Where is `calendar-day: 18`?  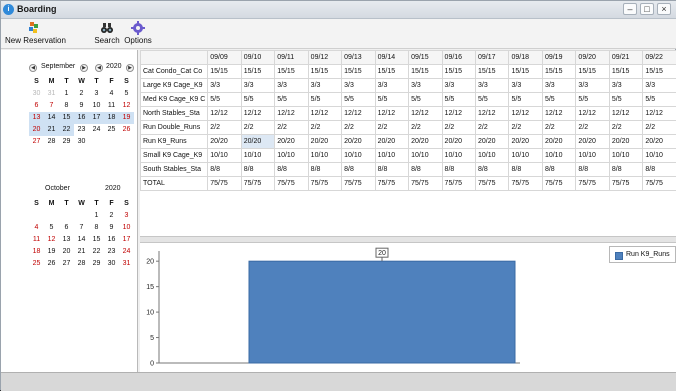 calendar-day: 18 is located at coordinates (111, 118).